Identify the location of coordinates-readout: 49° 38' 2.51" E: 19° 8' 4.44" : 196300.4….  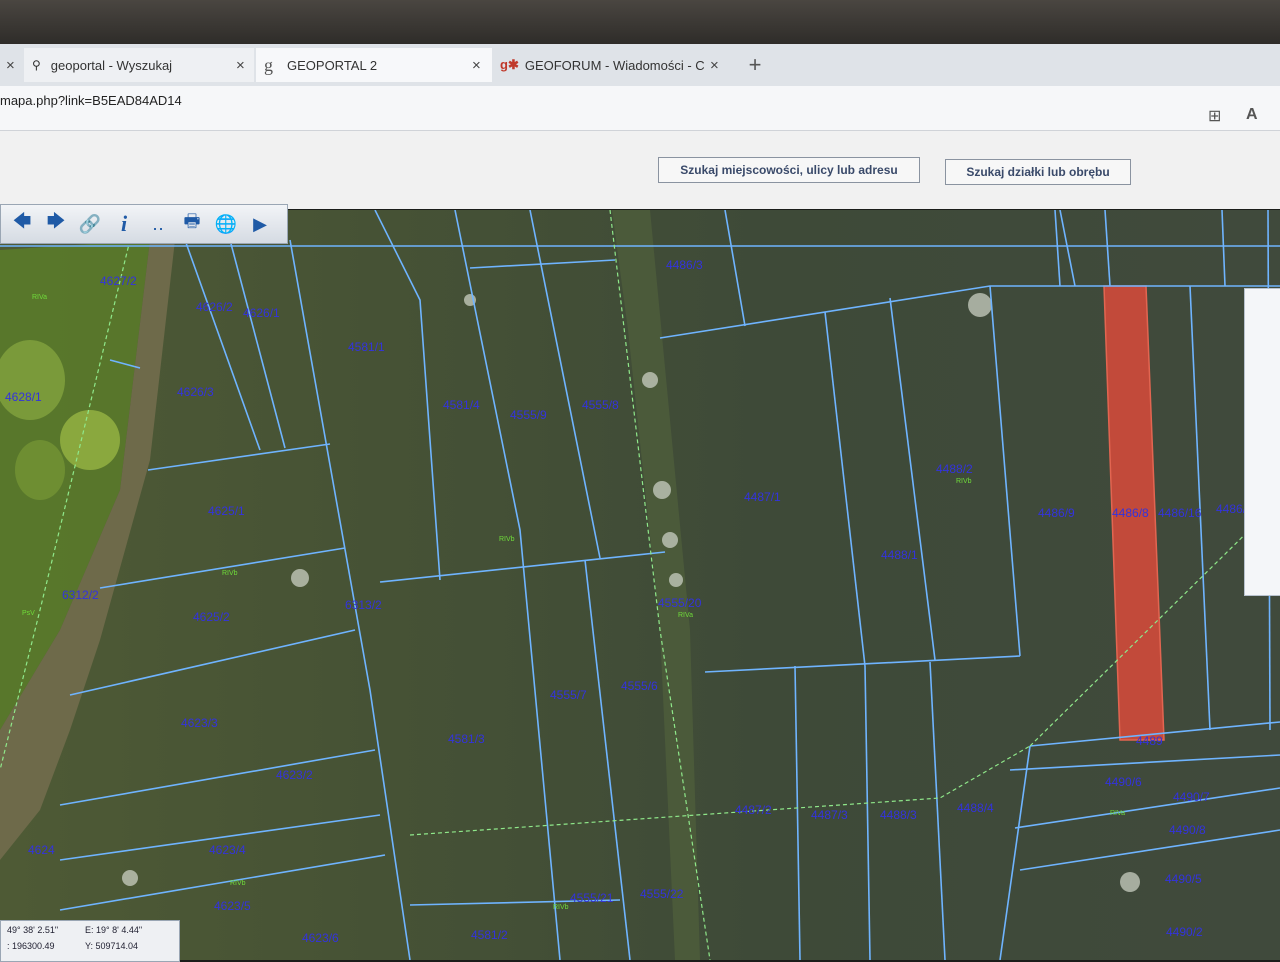
(90, 941).